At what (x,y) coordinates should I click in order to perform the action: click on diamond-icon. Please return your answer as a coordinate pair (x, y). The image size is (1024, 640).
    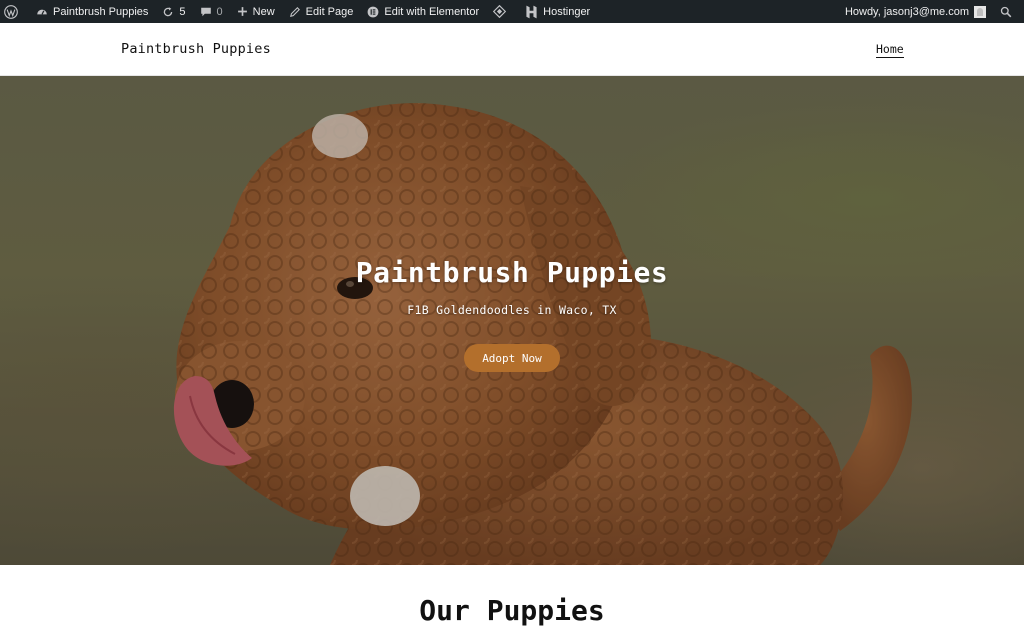
    Looking at the image, I should click on (500, 11).